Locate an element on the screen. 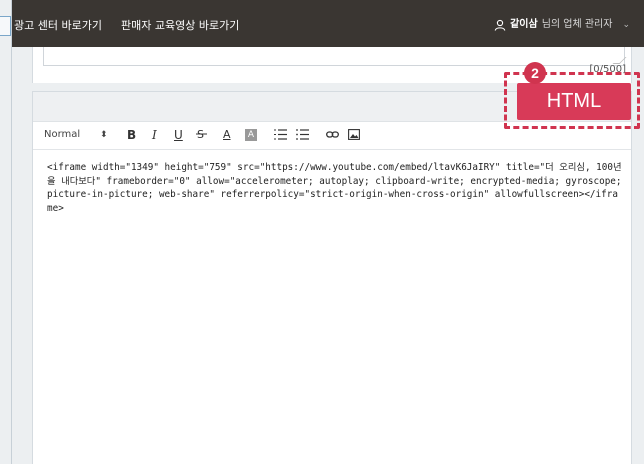 This screenshot has height=464, width=644. seller-education-link: 판매자 교육영상 바로가기 is located at coordinates (180, 26).